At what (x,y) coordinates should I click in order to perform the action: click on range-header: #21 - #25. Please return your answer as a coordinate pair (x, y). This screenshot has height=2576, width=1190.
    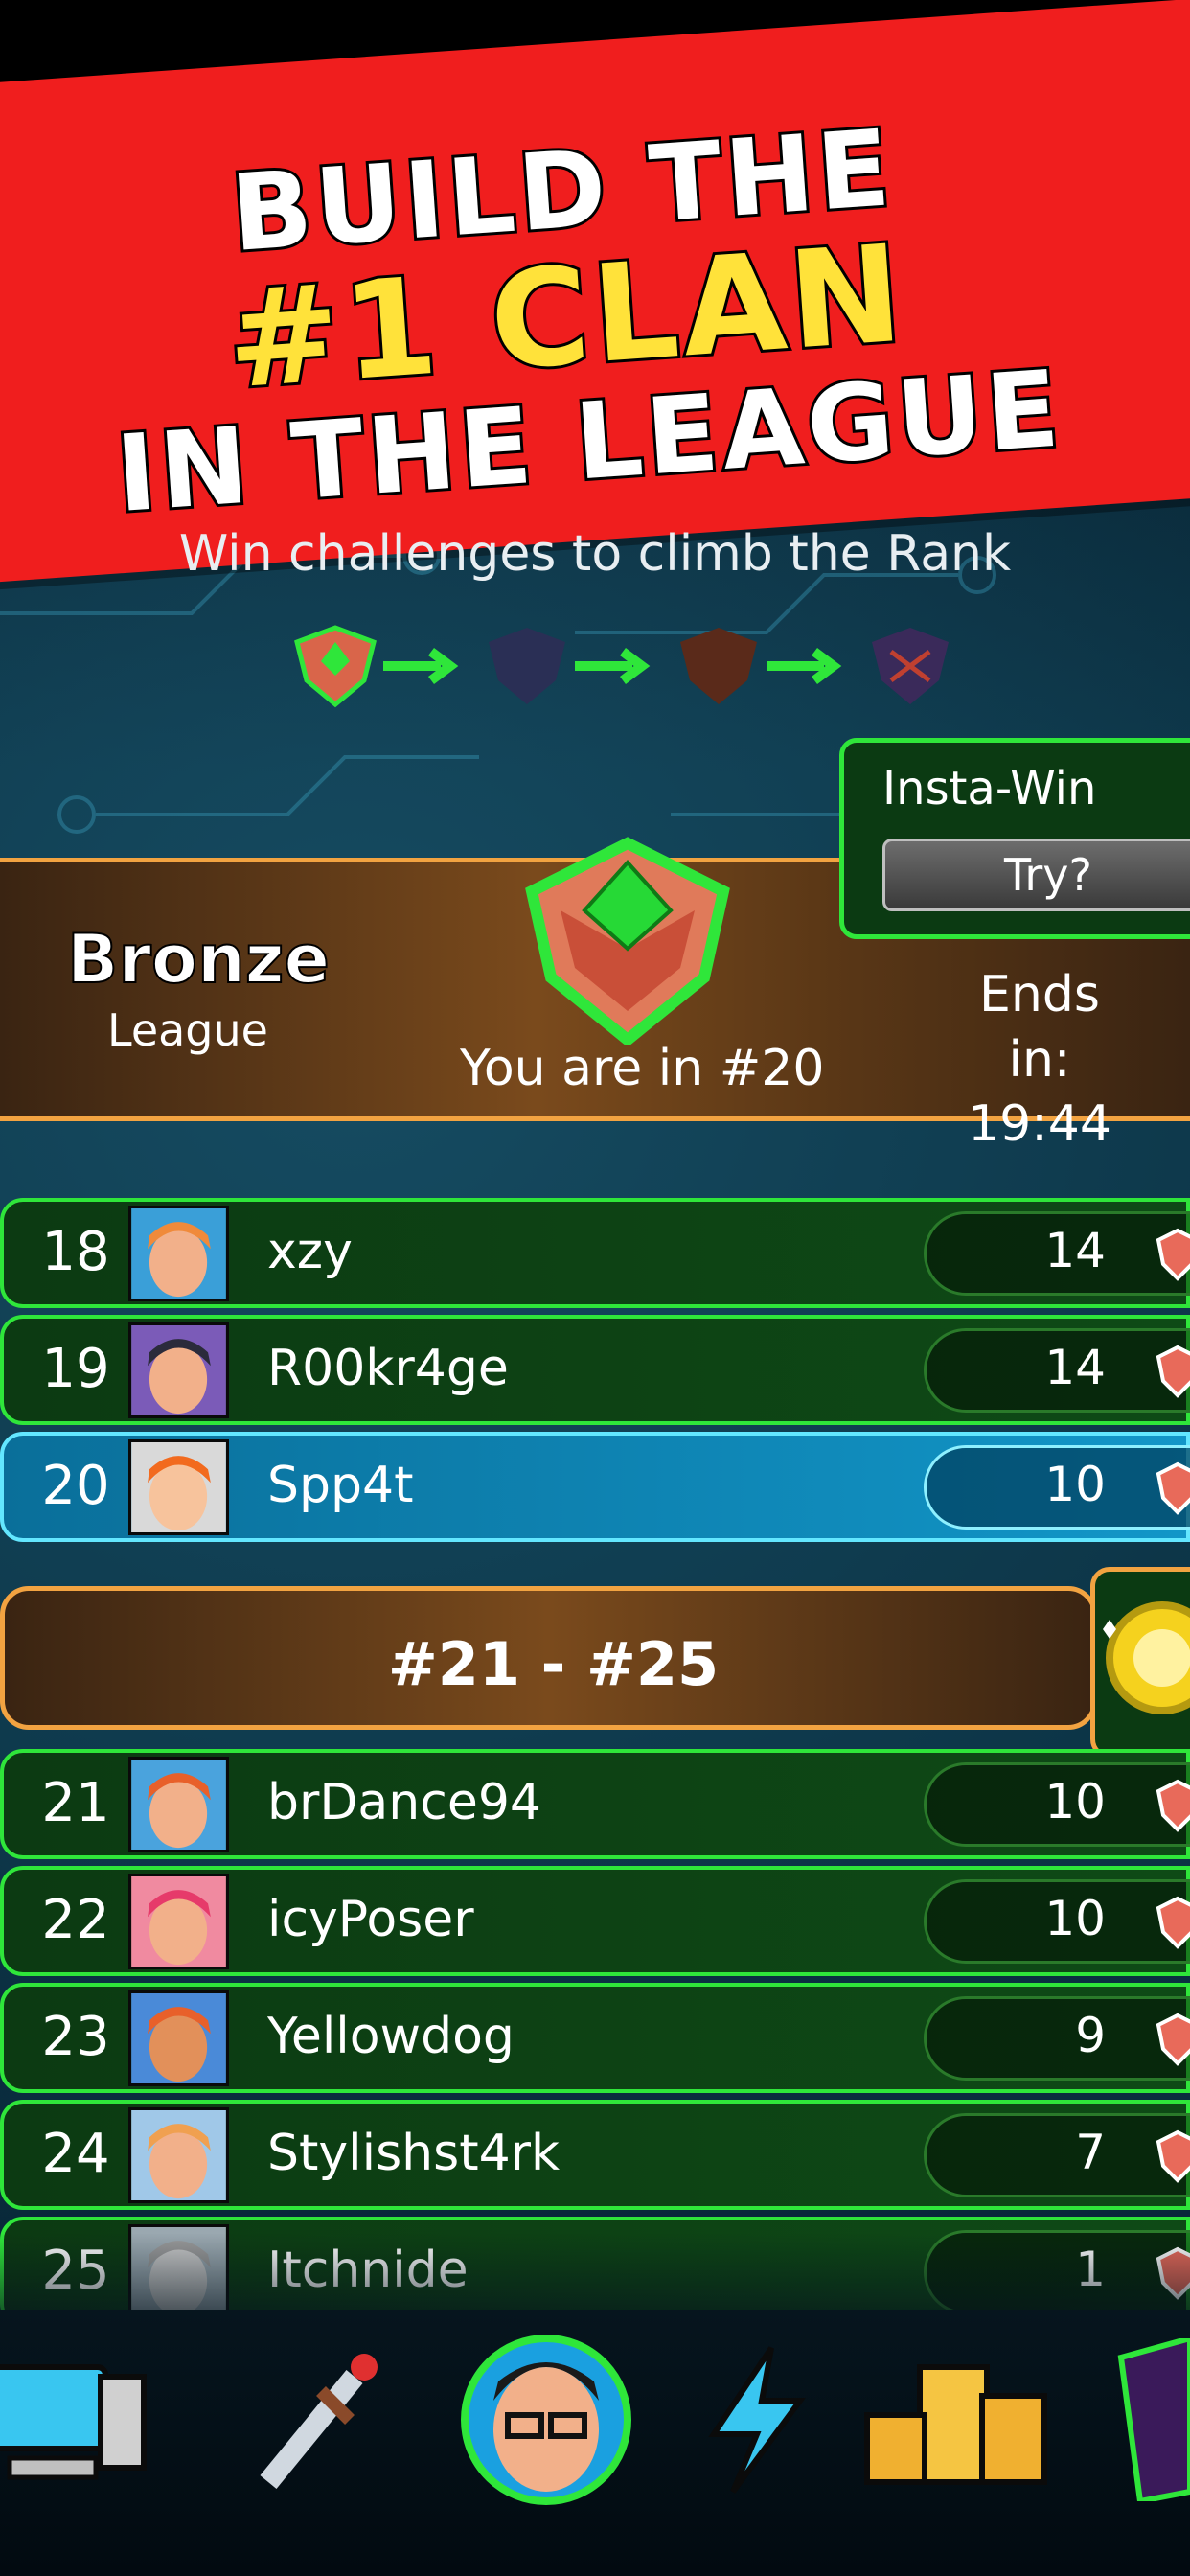
    Looking at the image, I should click on (548, 1658).